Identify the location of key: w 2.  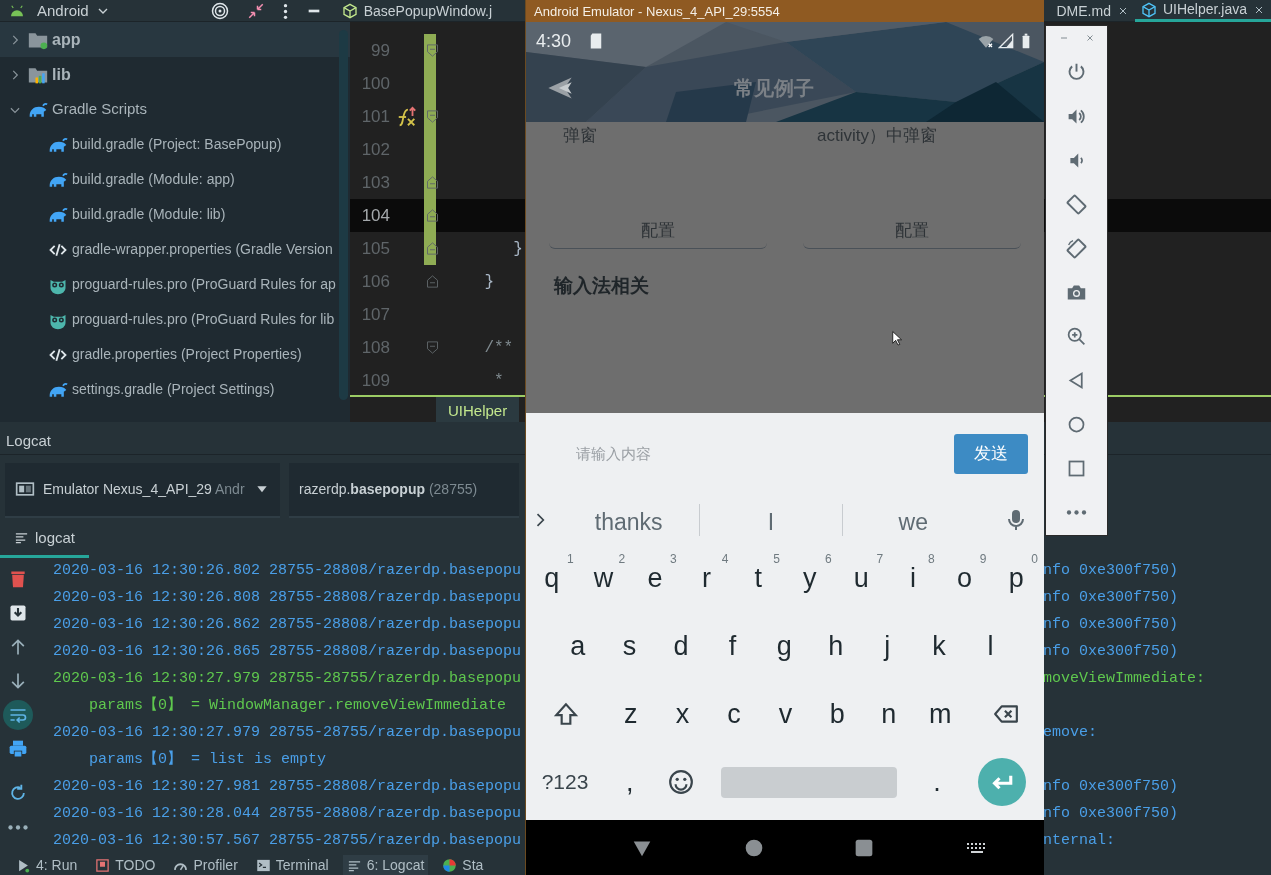
(603, 578).